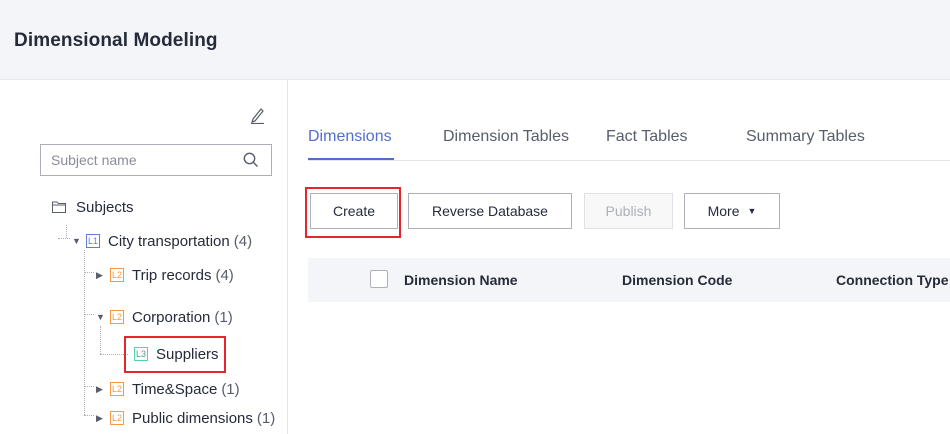 Image resolution: width=950 pixels, height=434 pixels. Describe the element at coordinates (805, 137) in the screenshot. I see `tab-summary-tables: Summary Tables` at that location.